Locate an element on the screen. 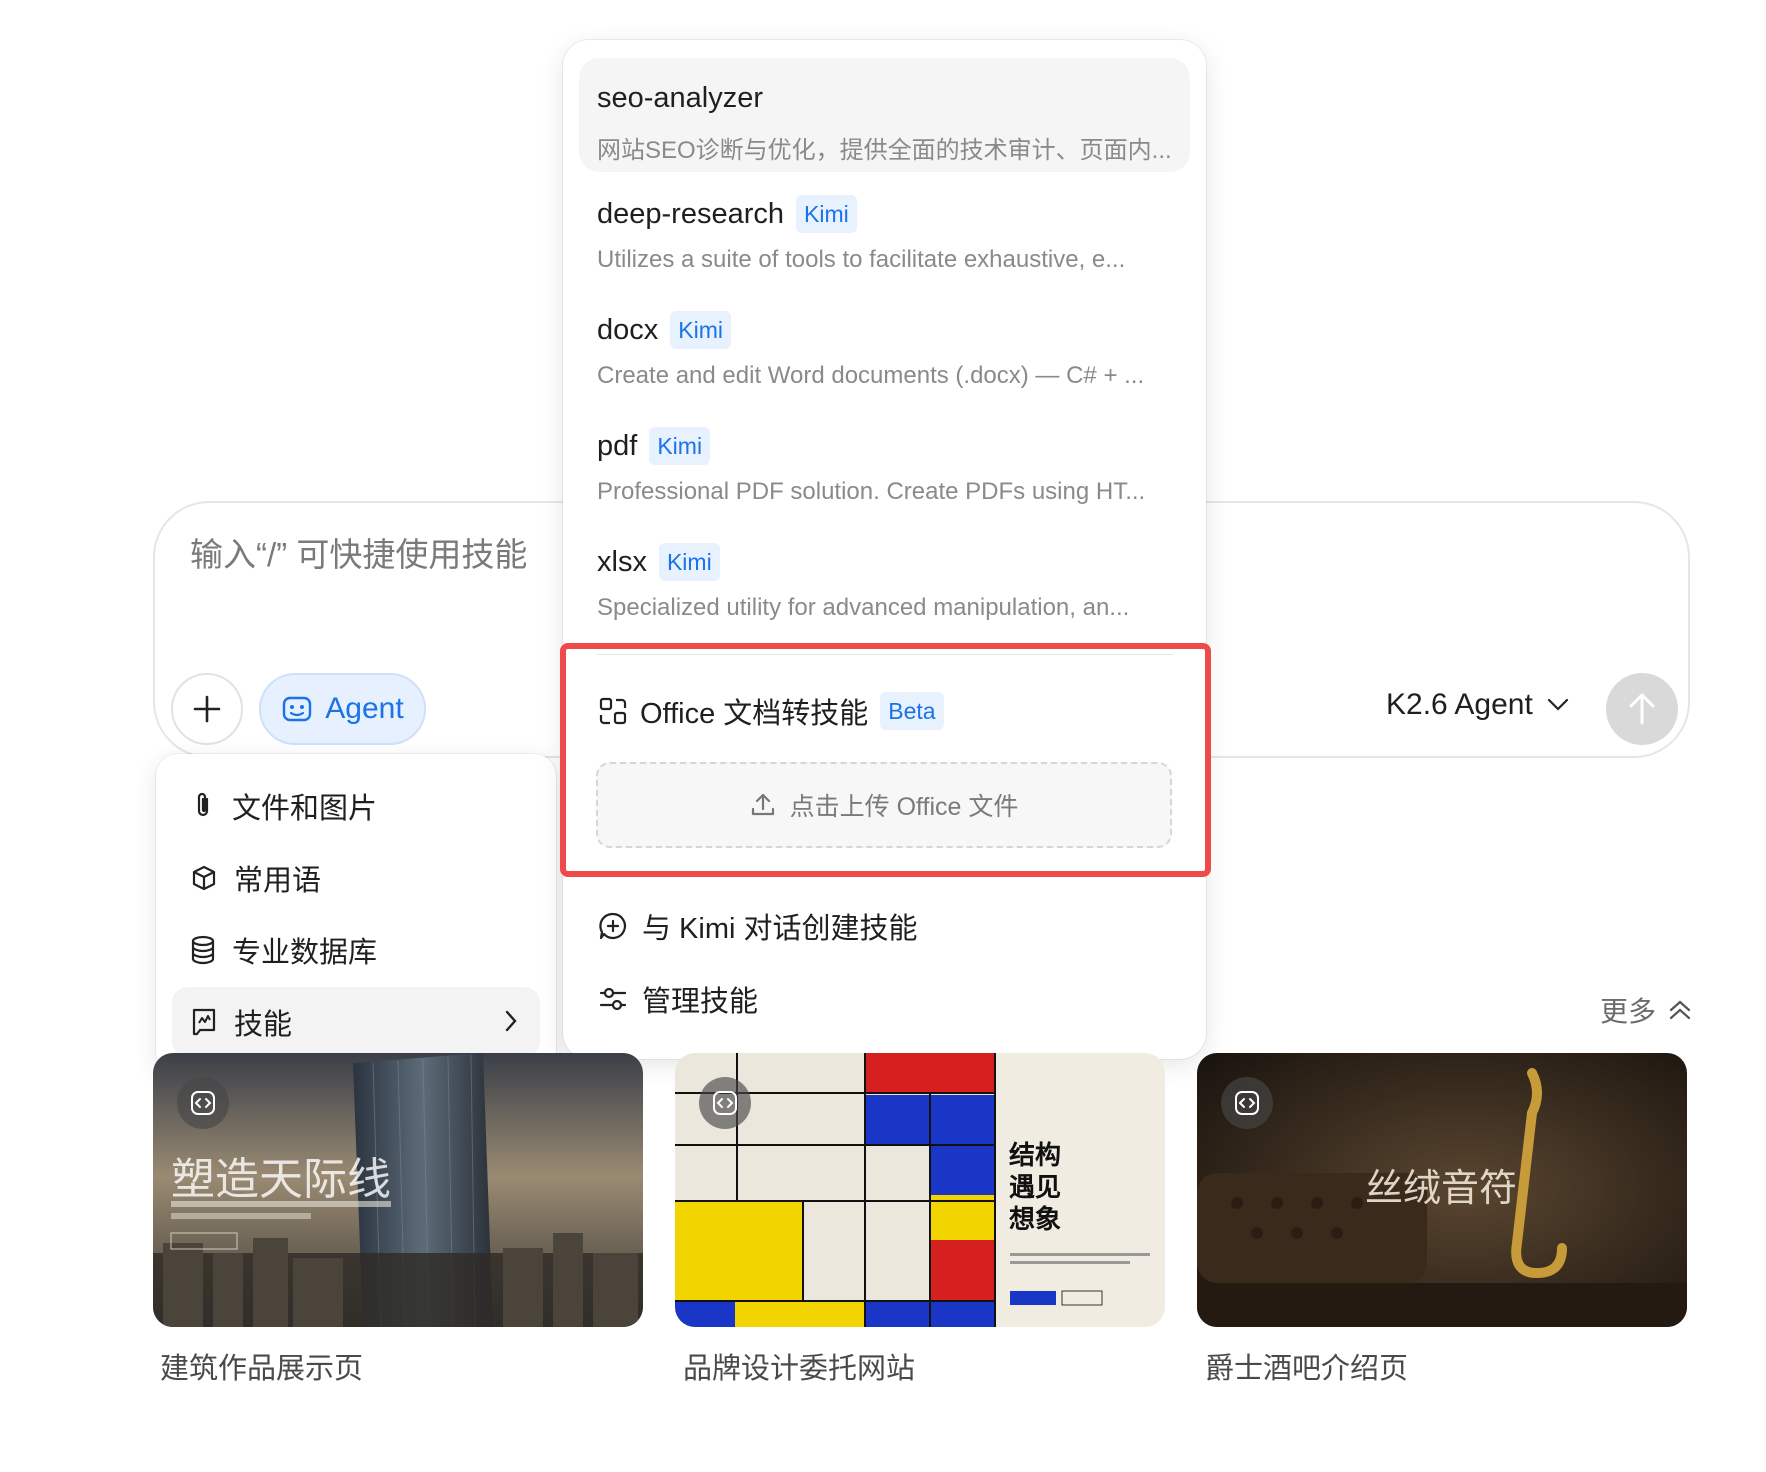 This screenshot has height=1472, width=1766. paperclip-icon is located at coordinates (203, 804).